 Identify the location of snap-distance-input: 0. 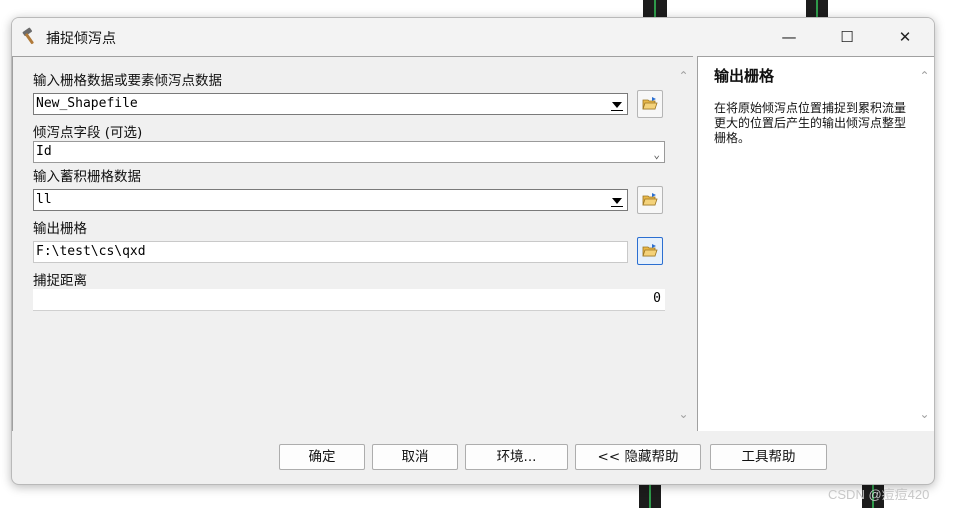
(349, 300).